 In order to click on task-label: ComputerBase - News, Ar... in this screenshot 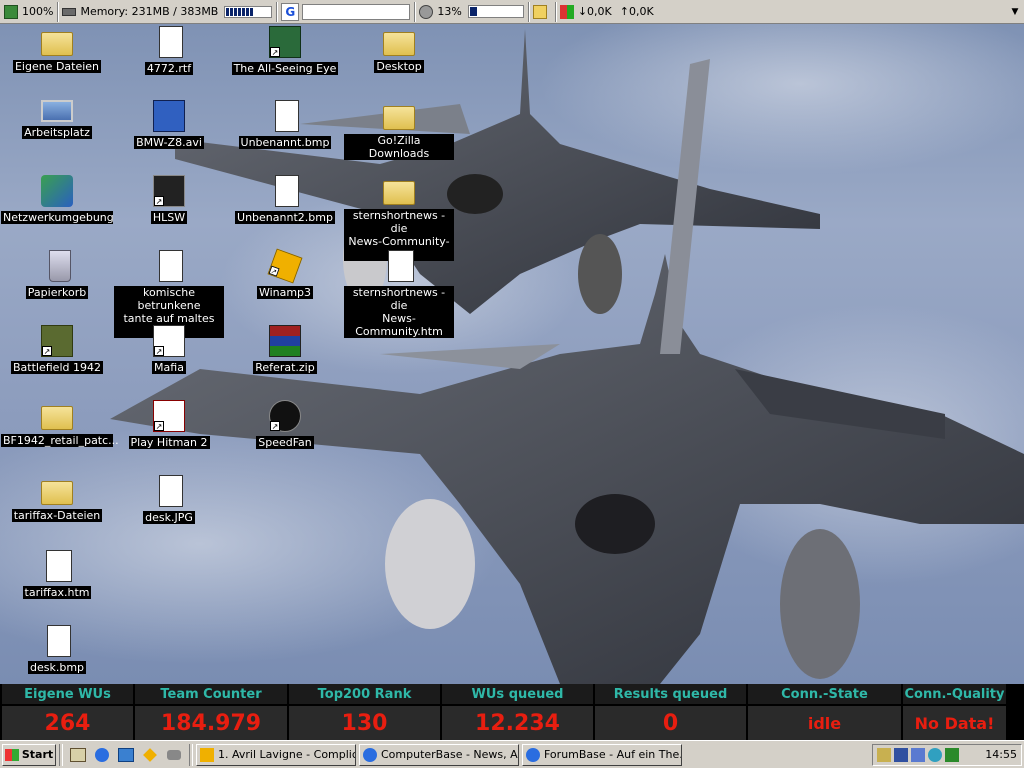, I will do `click(450, 754)`.